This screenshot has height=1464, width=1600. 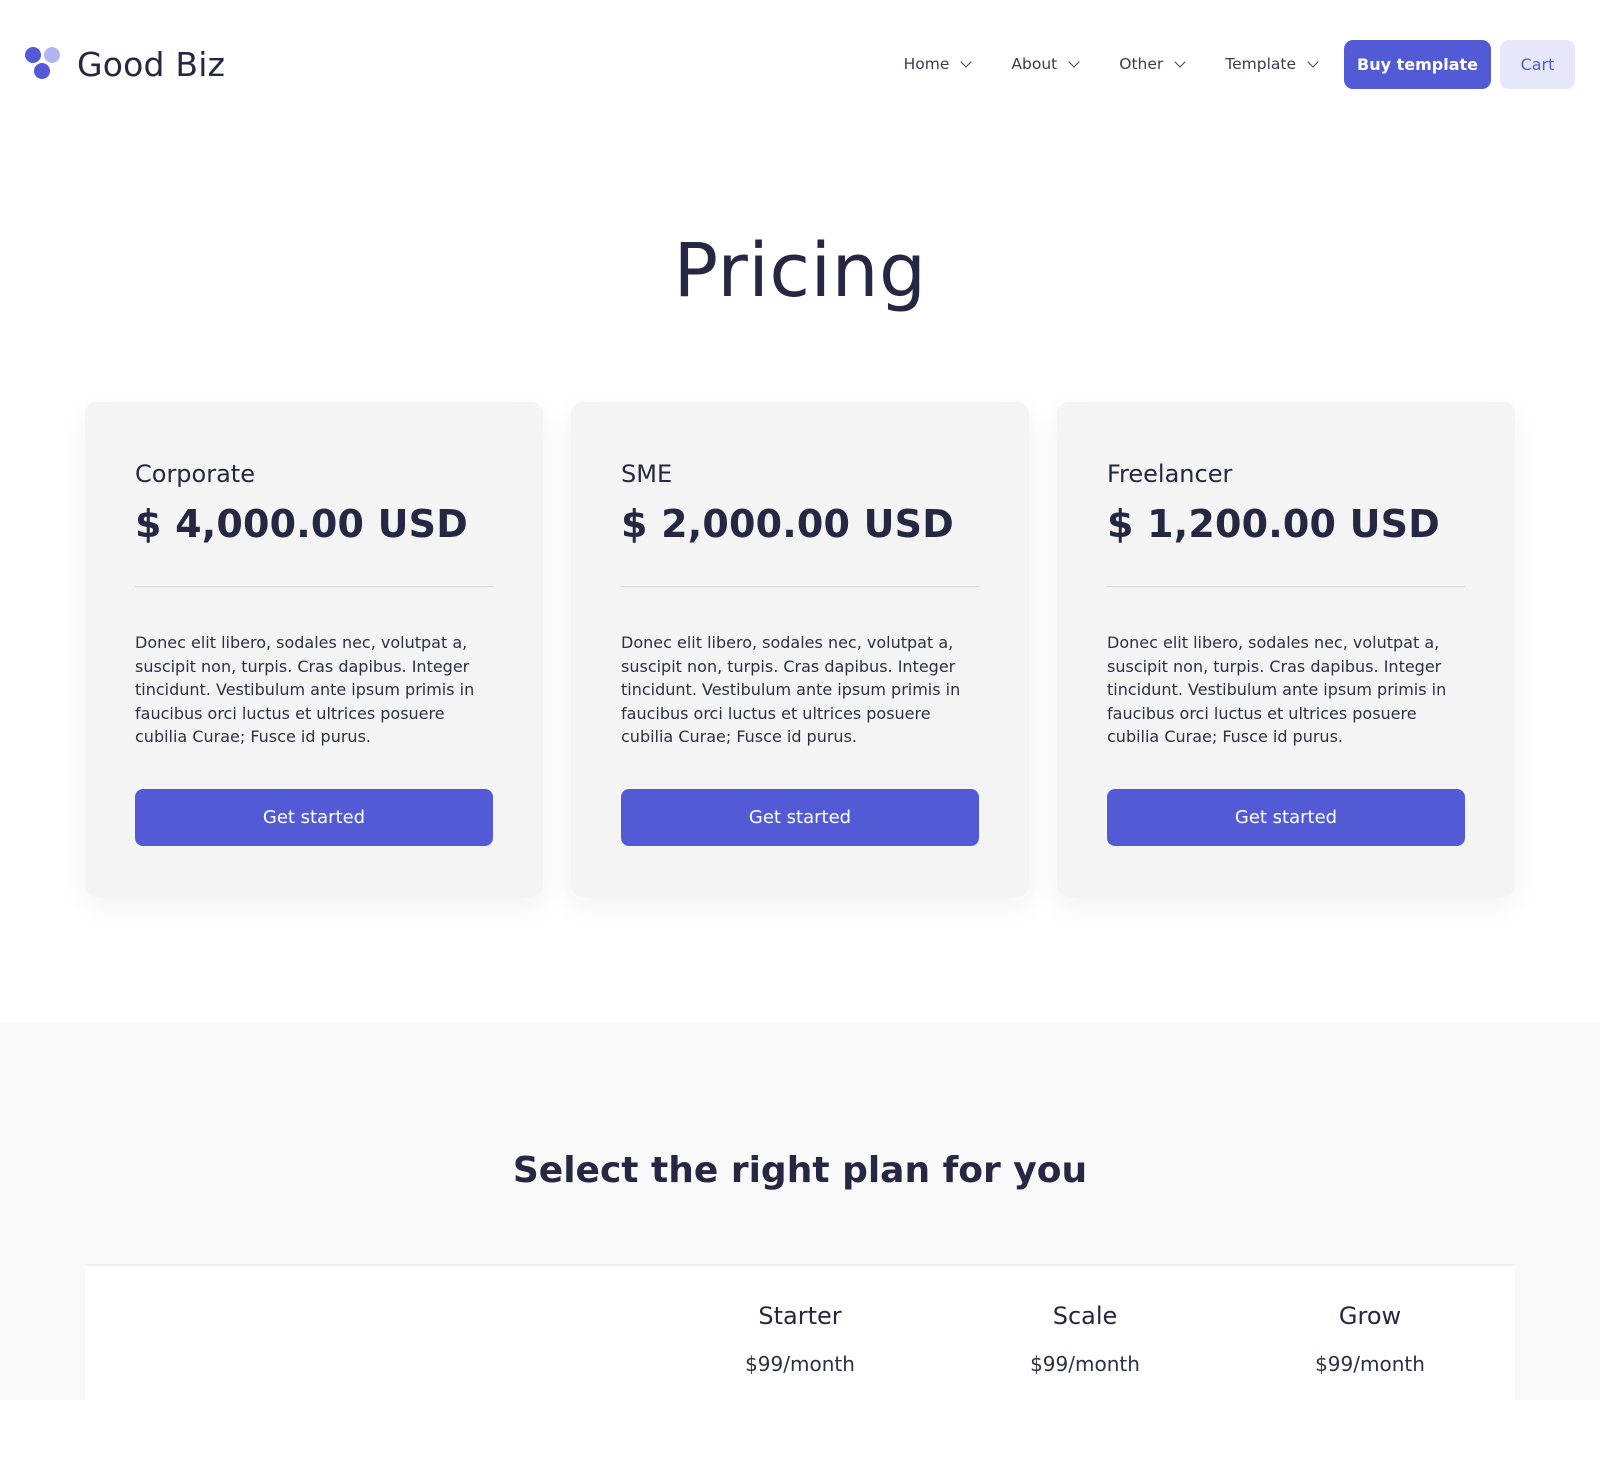 What do you see at coordinates (800, 271) in the screenshot?
I see `page-title: Pricing` at bounding box center [800, 271].